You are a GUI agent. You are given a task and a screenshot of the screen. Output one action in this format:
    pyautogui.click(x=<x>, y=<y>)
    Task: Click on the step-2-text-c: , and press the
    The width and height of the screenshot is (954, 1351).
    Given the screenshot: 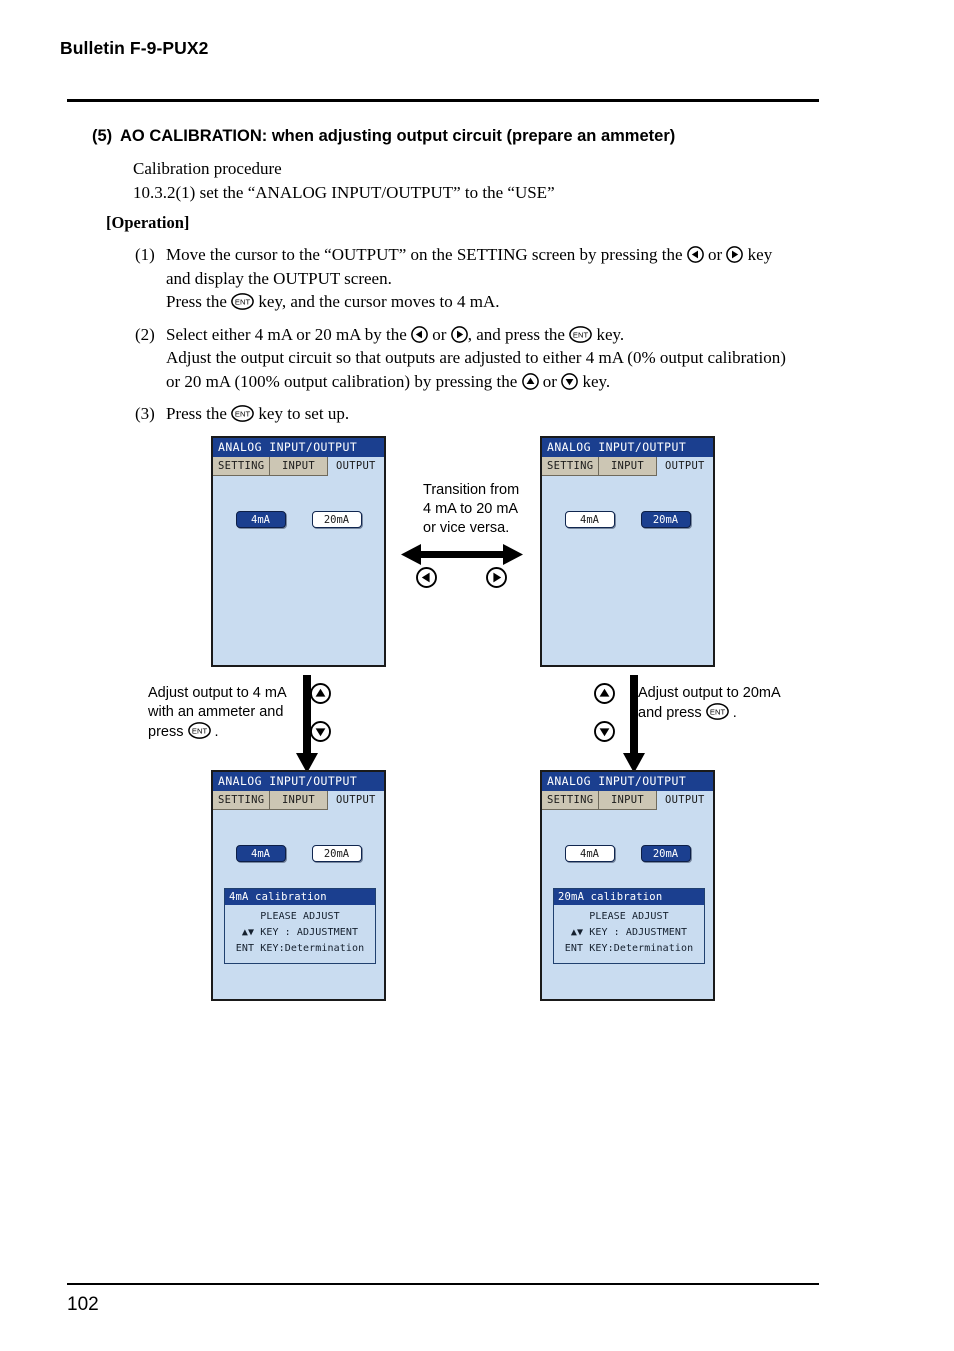 What is the action you would take?
    pyautogui.click(x=518, y=334)
    